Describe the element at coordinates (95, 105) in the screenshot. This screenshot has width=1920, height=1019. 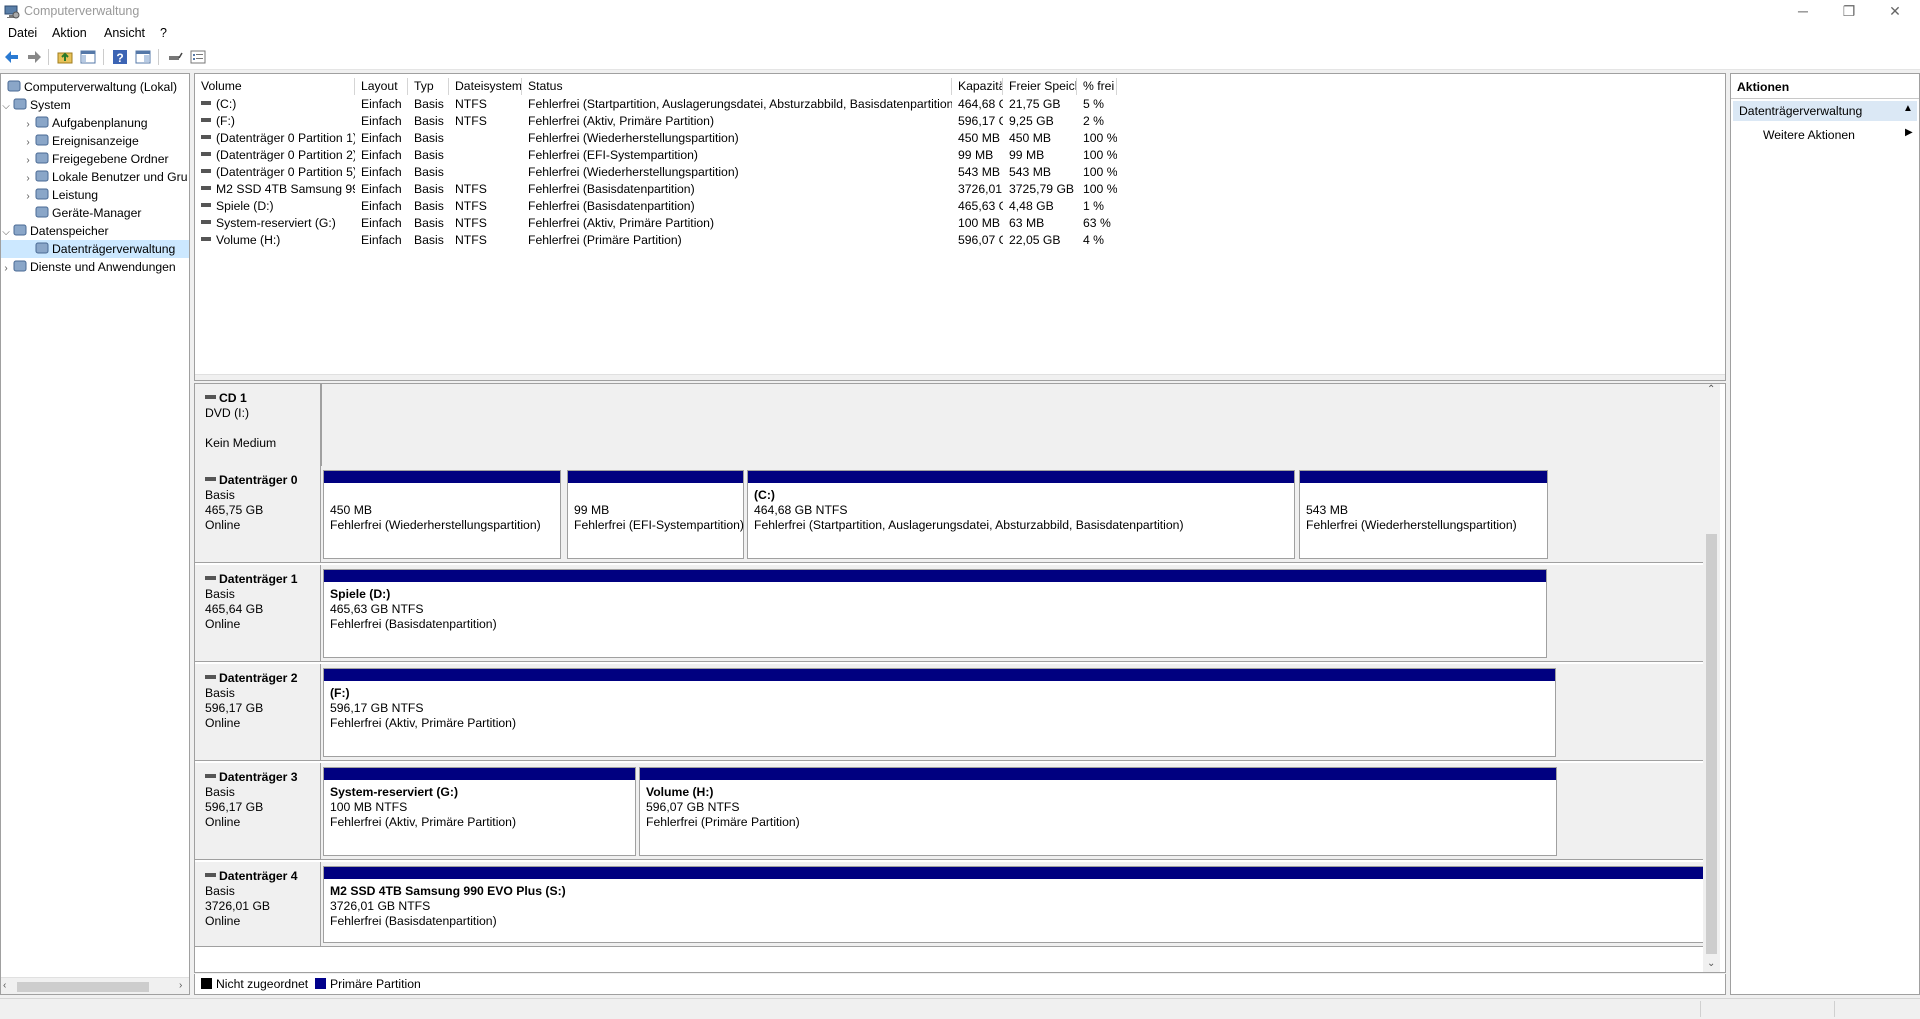
I see `tree-item: ⌵ System` at that location.